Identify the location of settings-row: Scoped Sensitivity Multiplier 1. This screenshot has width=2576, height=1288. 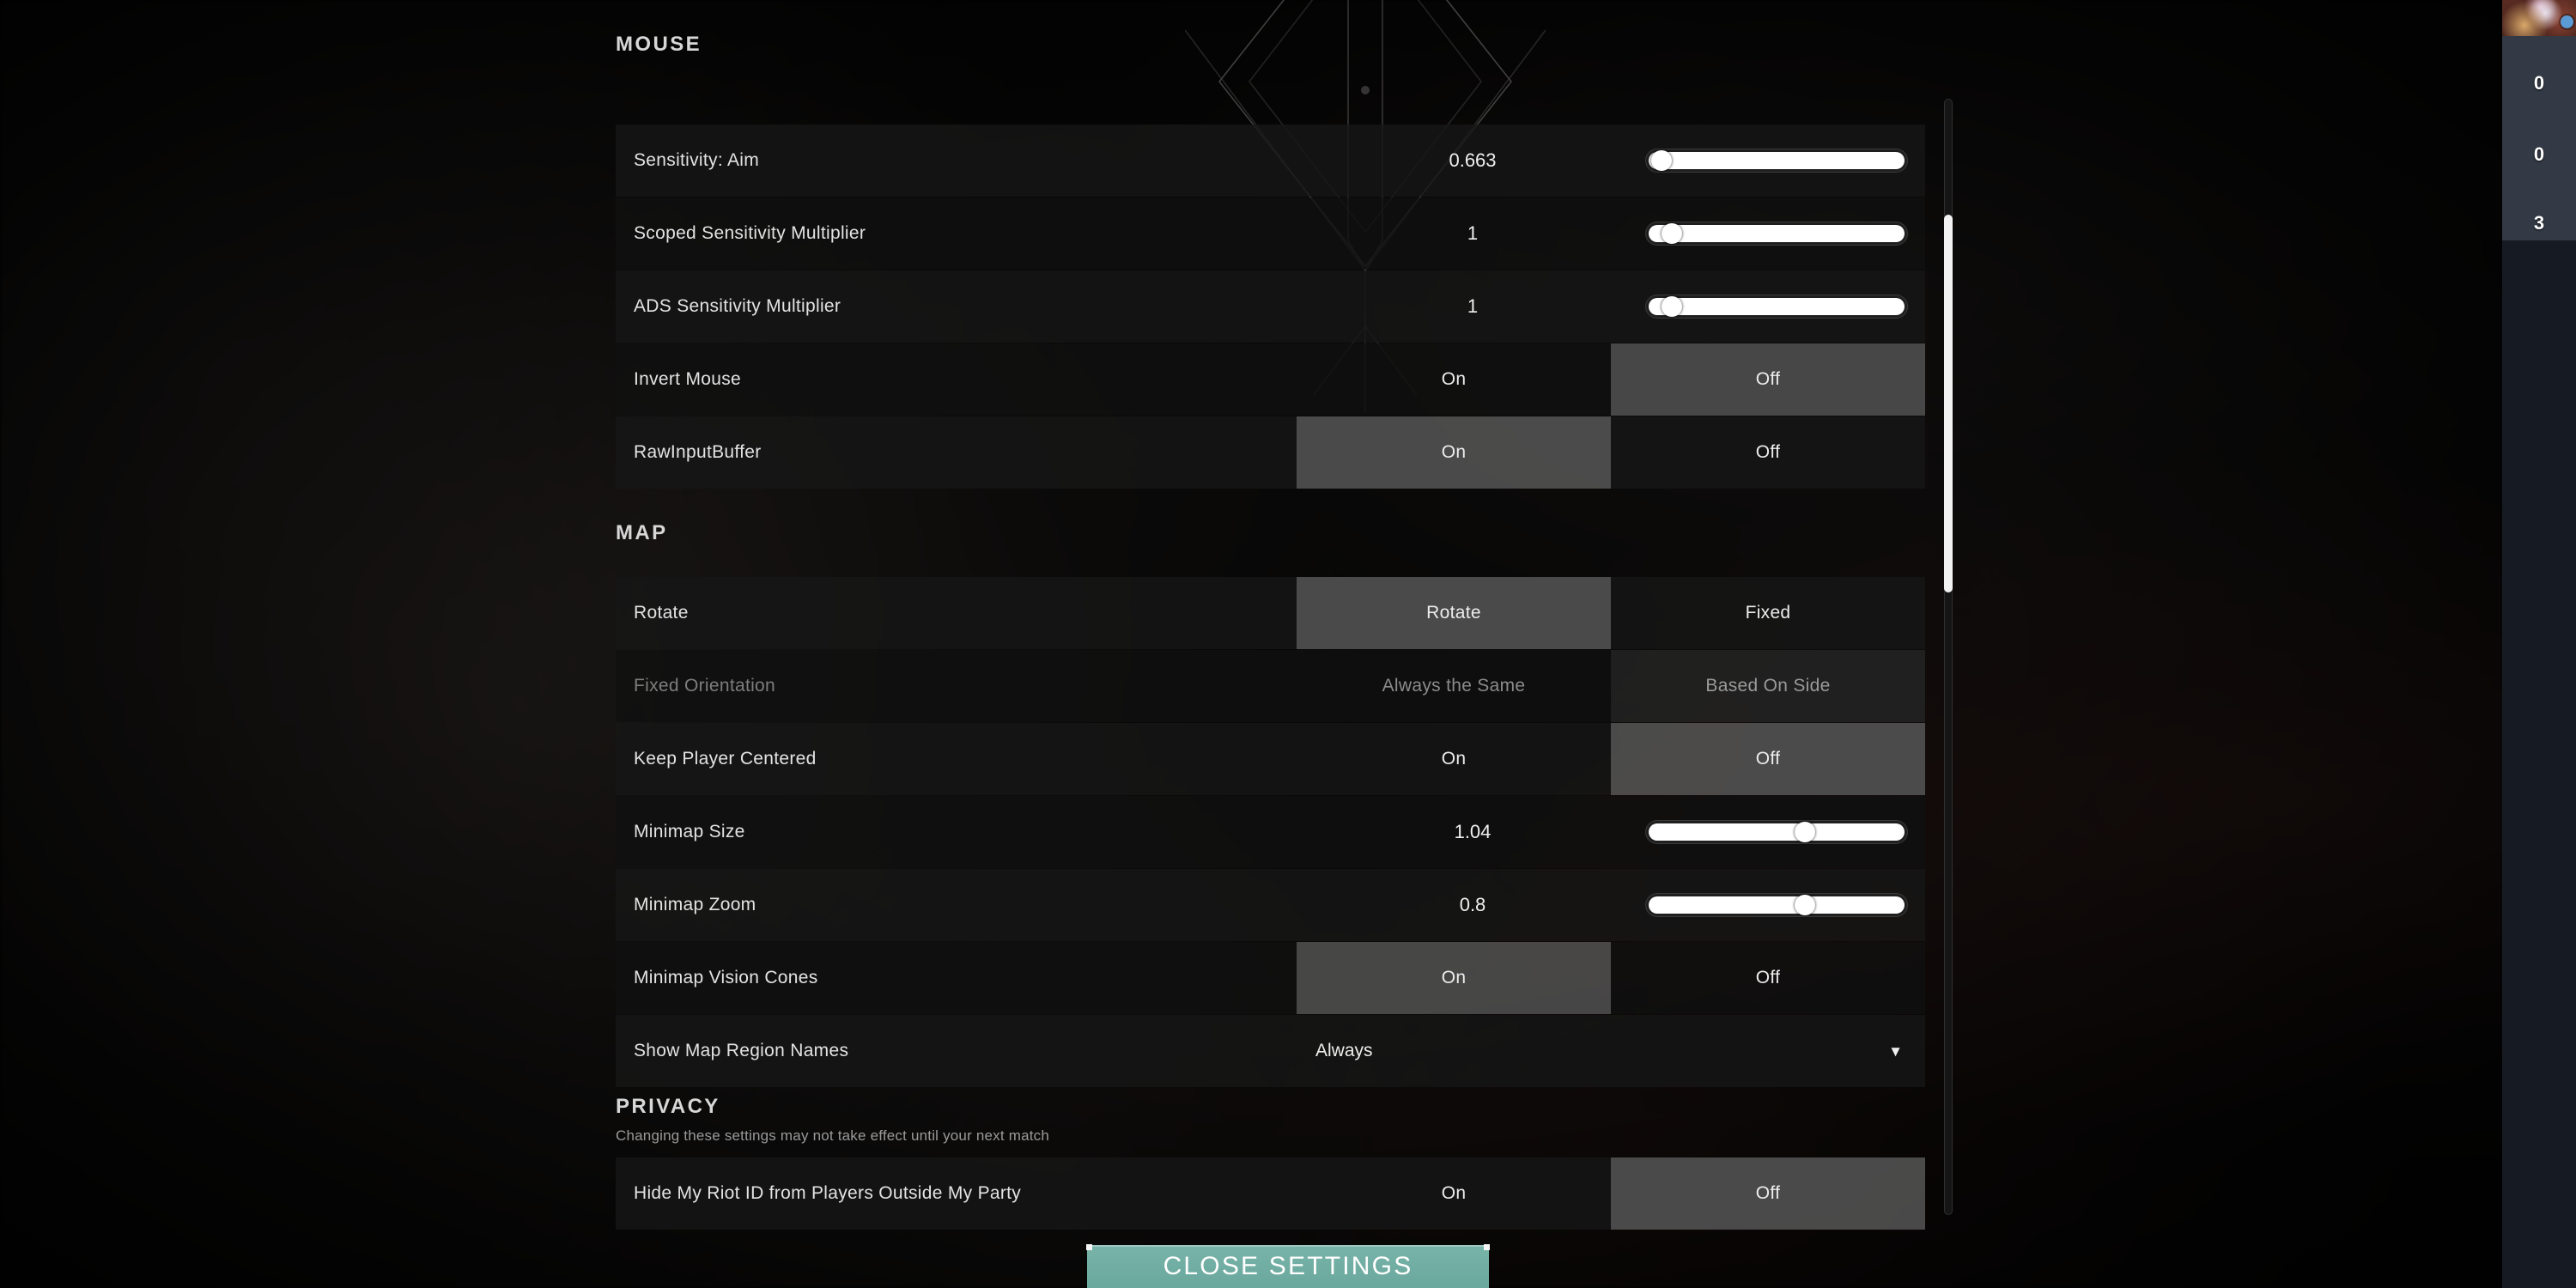
(1270, 233).